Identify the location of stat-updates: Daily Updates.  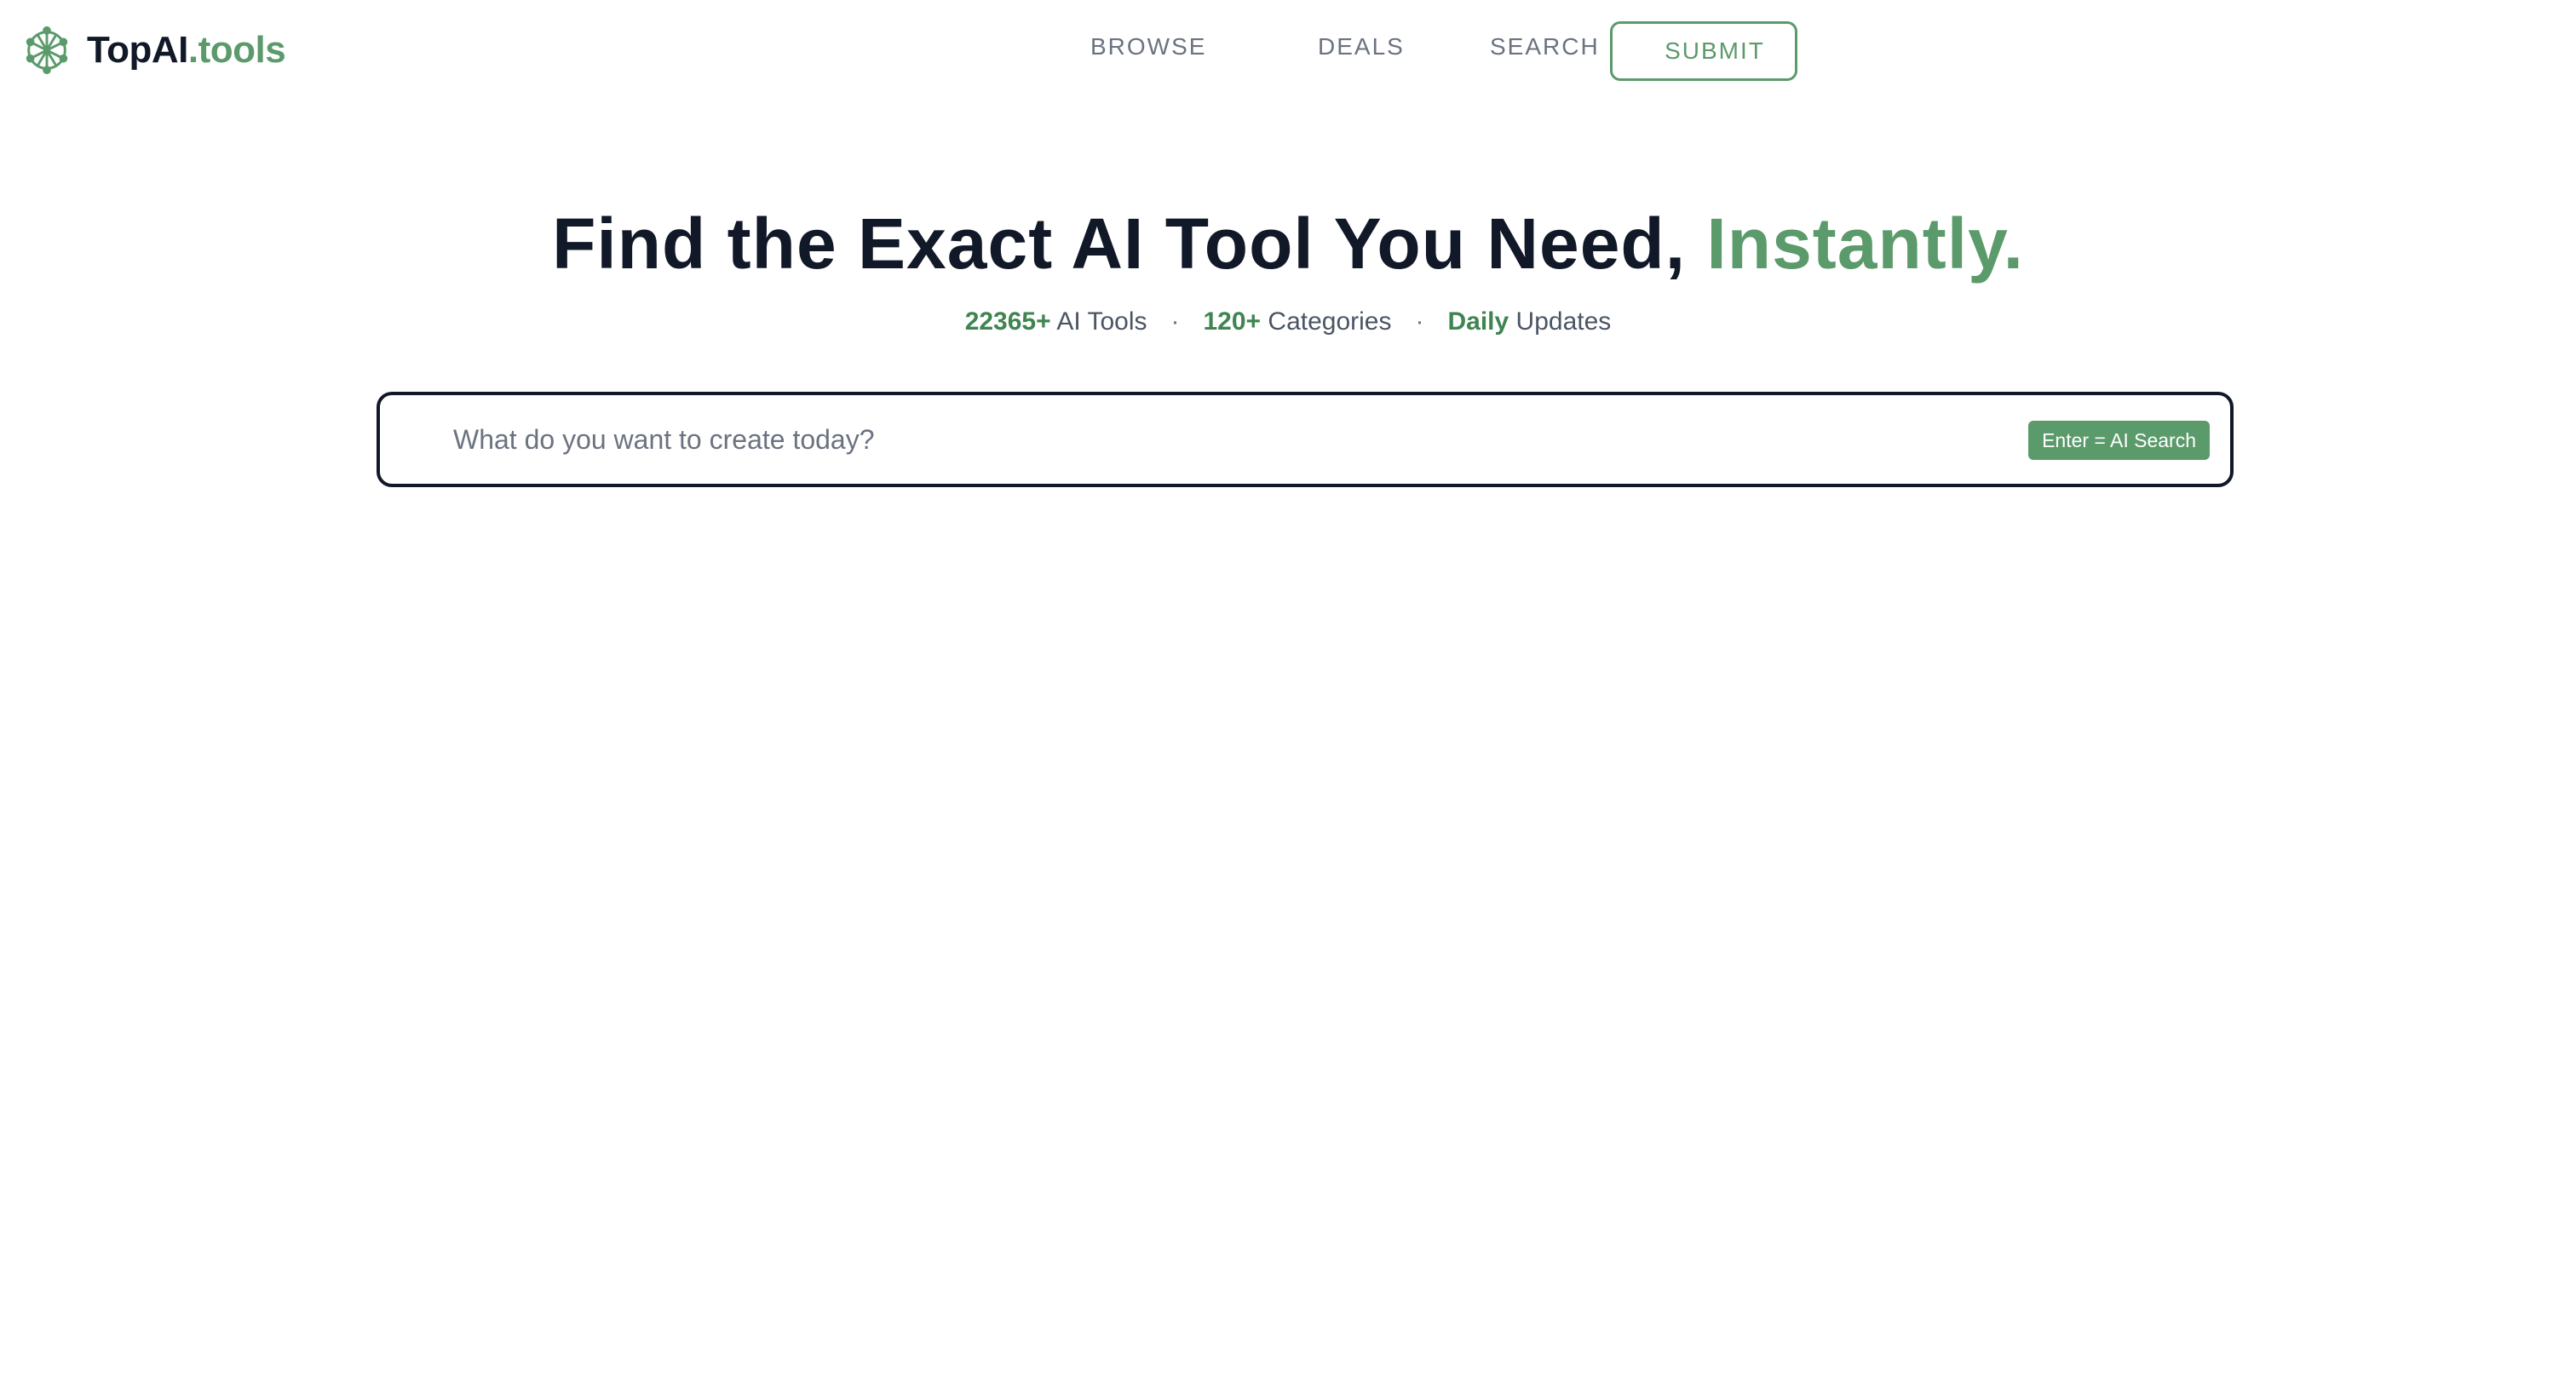
(1530, 322).